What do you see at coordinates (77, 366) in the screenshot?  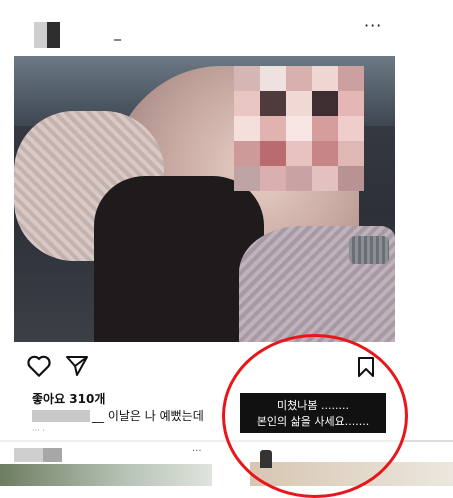 I see `share-icon` at bounding box center [77, 366].